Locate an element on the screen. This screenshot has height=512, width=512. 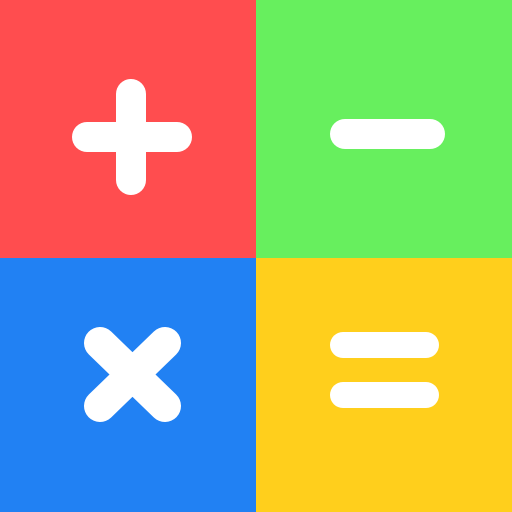
plus-icon is located at coordinates (132, 137).